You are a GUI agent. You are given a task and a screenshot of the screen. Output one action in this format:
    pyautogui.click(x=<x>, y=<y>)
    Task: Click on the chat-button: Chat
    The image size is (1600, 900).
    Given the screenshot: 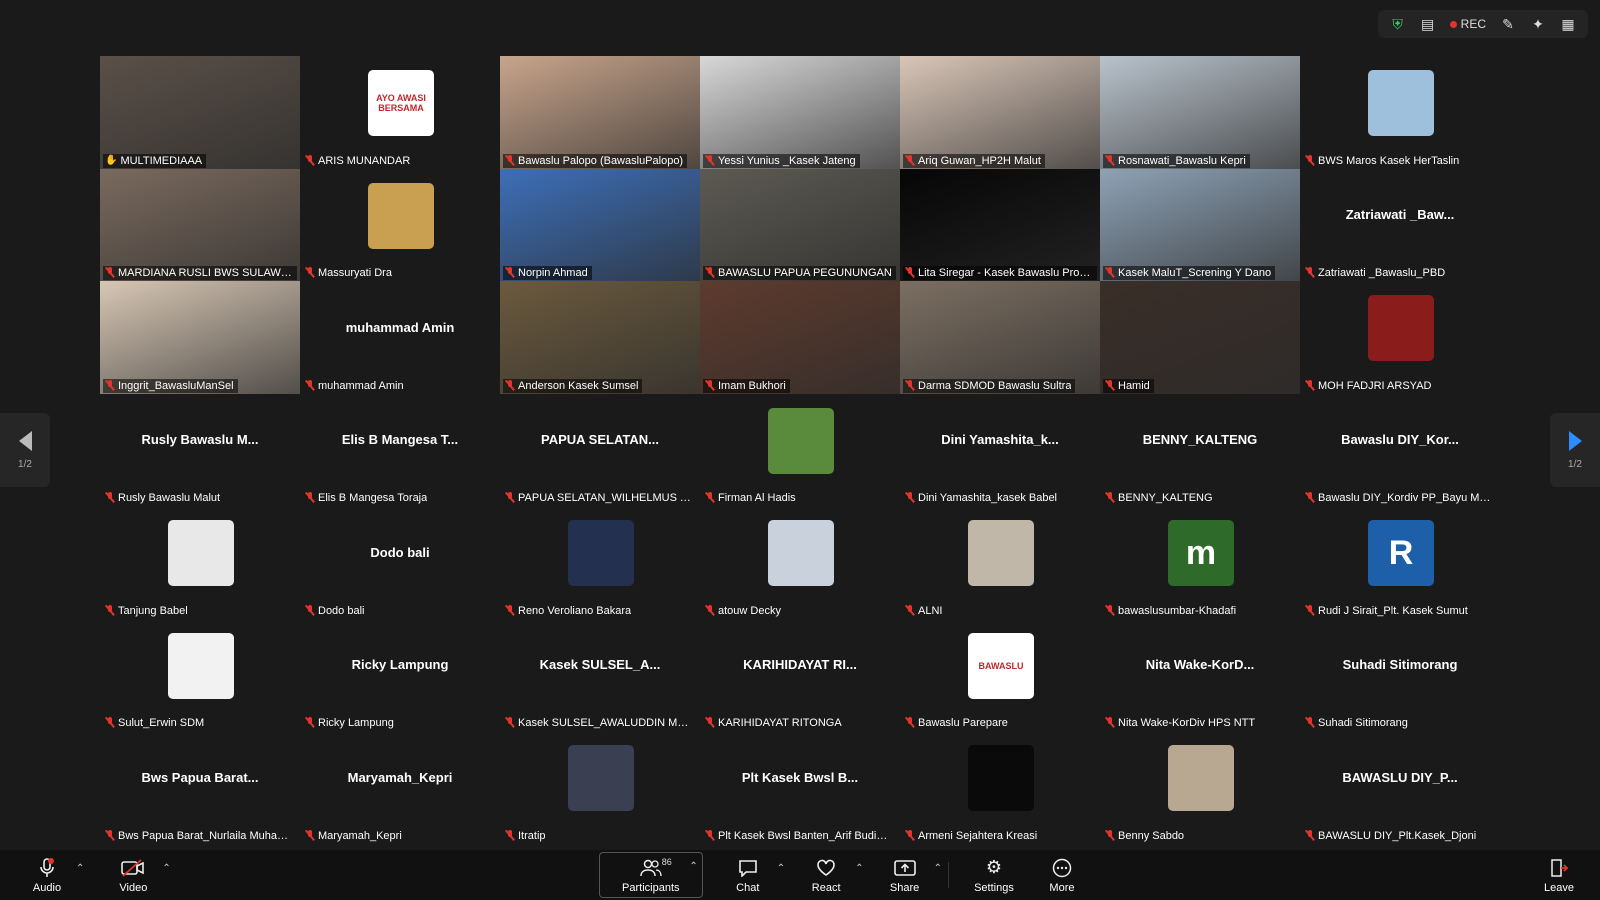 What is the action you would take?
    pyautogui.click(x=748, y=875)
    